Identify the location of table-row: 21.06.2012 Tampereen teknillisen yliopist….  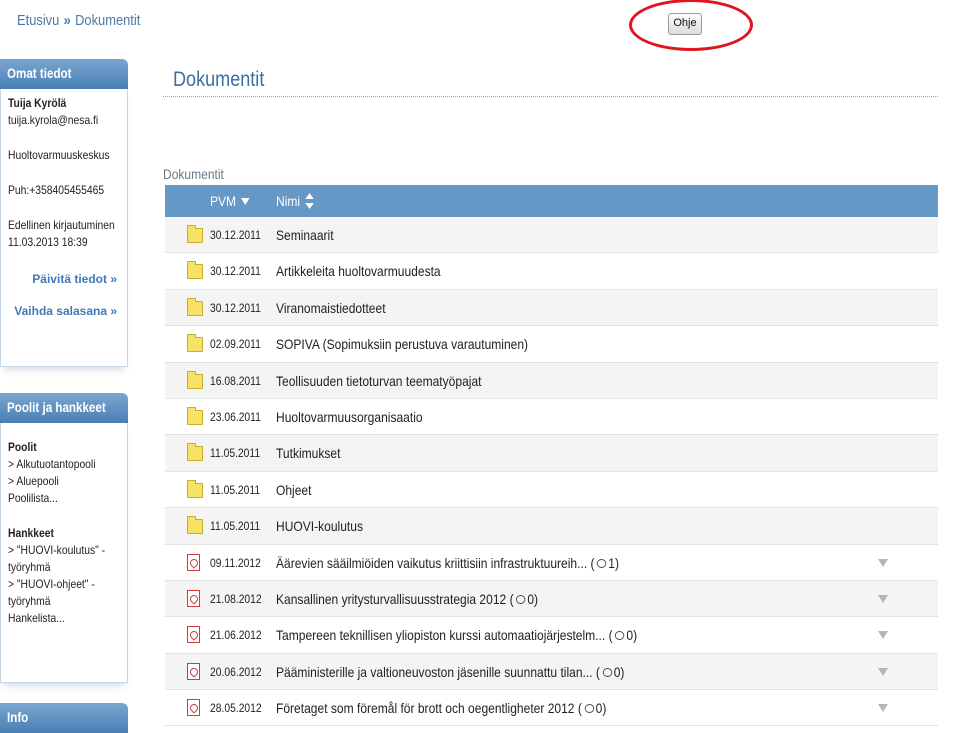
(551, 635).